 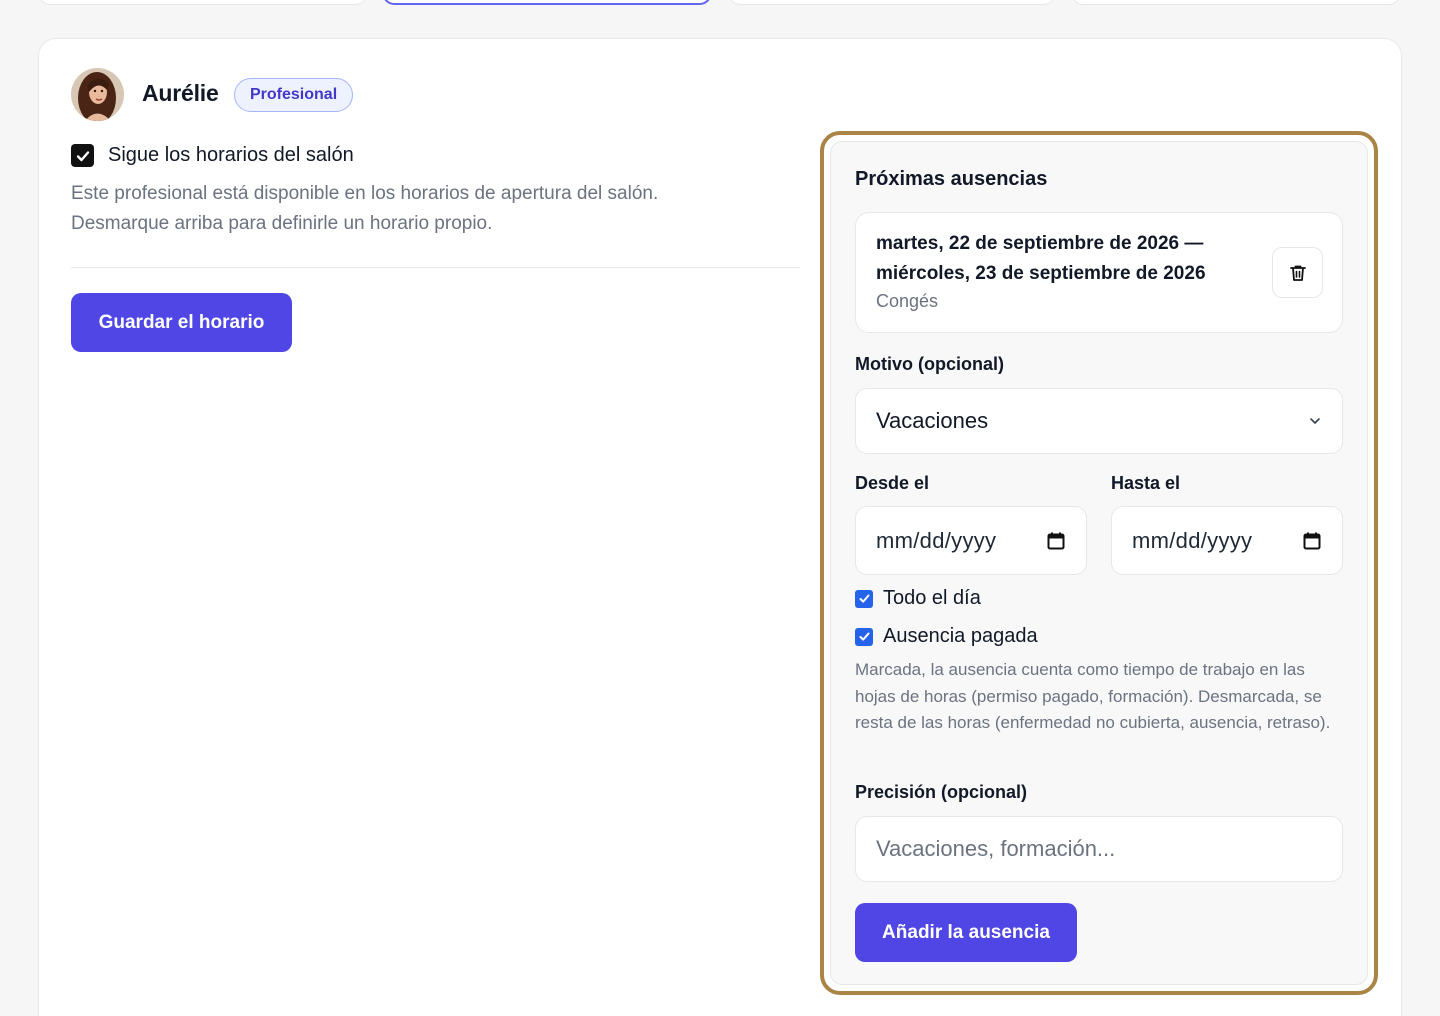 What do you see at coordinates (951, 179) in the screenshot?
I see `absences-title: Próximas ausencias` at bounding box center [951, 179].